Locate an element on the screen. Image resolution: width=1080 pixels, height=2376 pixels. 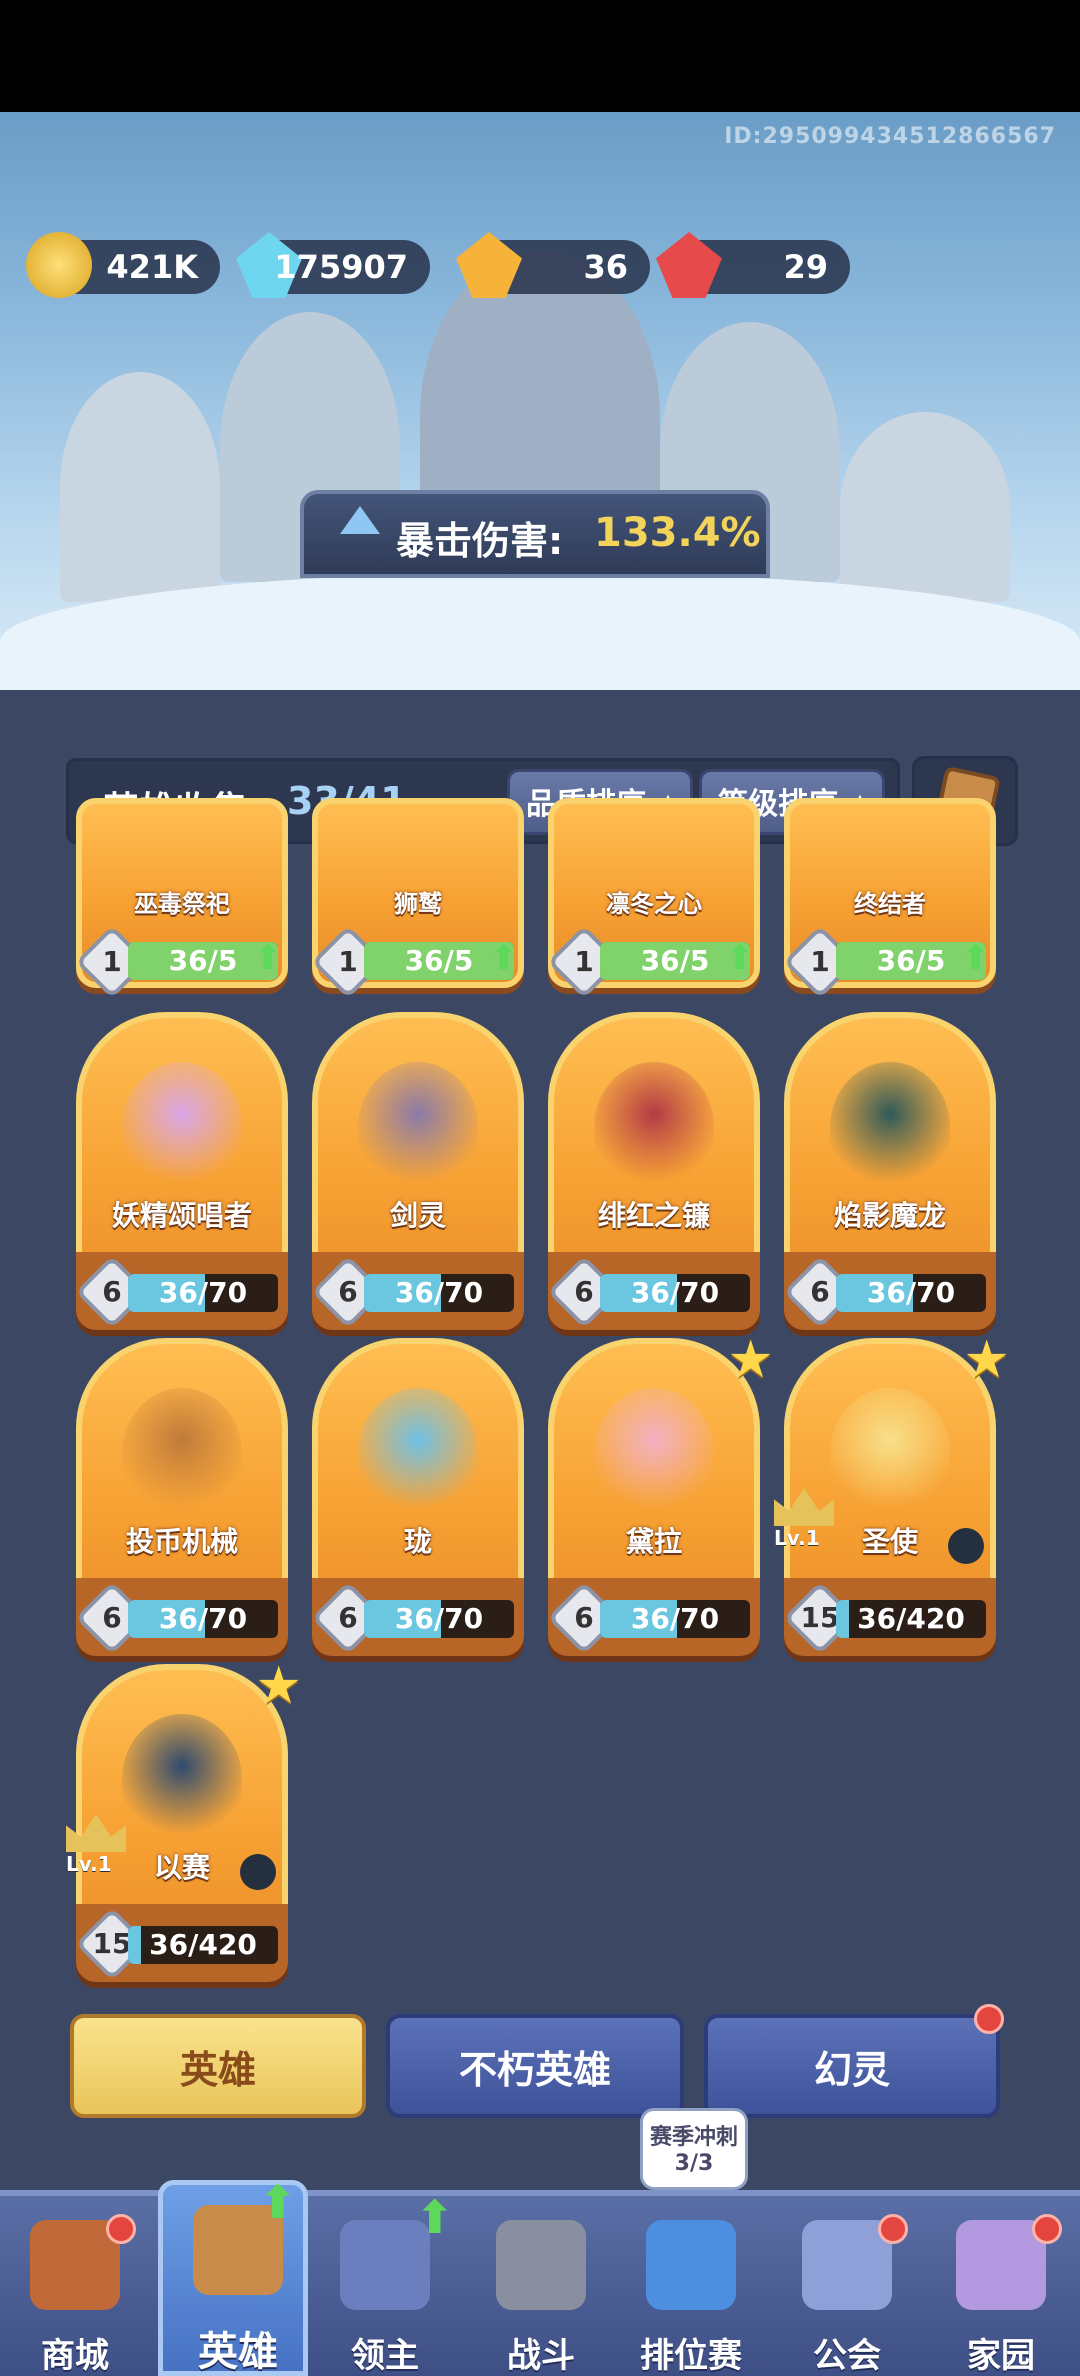
nav-battle: 战斗 is located at coordinates (541, 2288).